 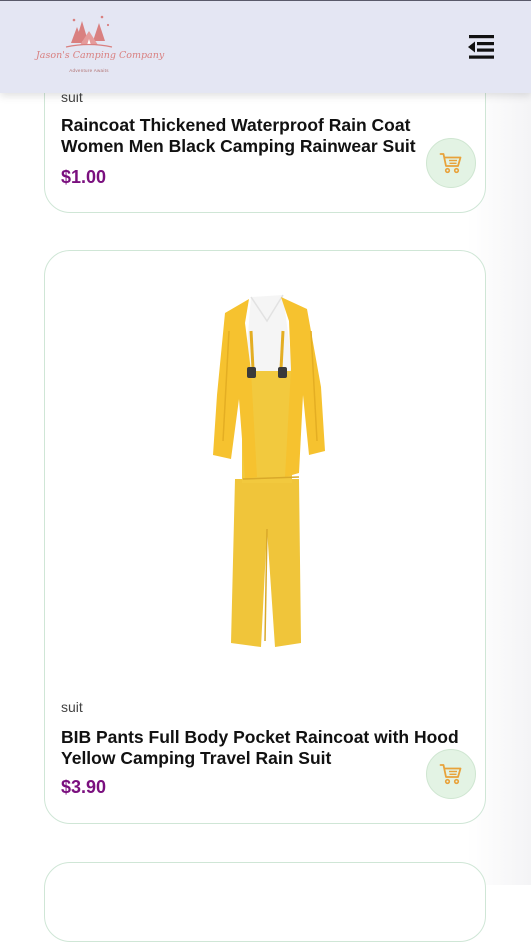 I want to click on product-category: suit, so click(x=72, y=707).